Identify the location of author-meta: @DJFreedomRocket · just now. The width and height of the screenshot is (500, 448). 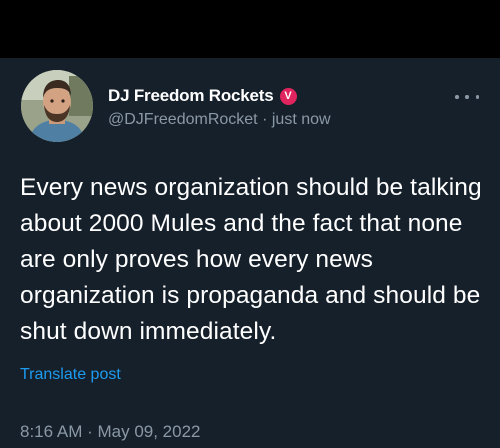
(219, 120).